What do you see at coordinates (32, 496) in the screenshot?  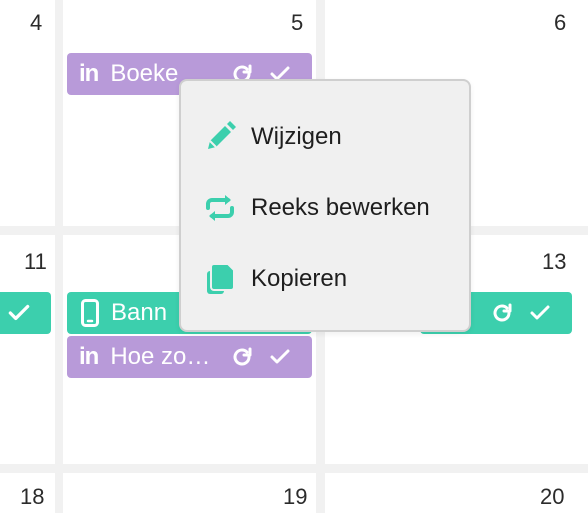 I see `day-number: 18` at bounding box center [32, 496].